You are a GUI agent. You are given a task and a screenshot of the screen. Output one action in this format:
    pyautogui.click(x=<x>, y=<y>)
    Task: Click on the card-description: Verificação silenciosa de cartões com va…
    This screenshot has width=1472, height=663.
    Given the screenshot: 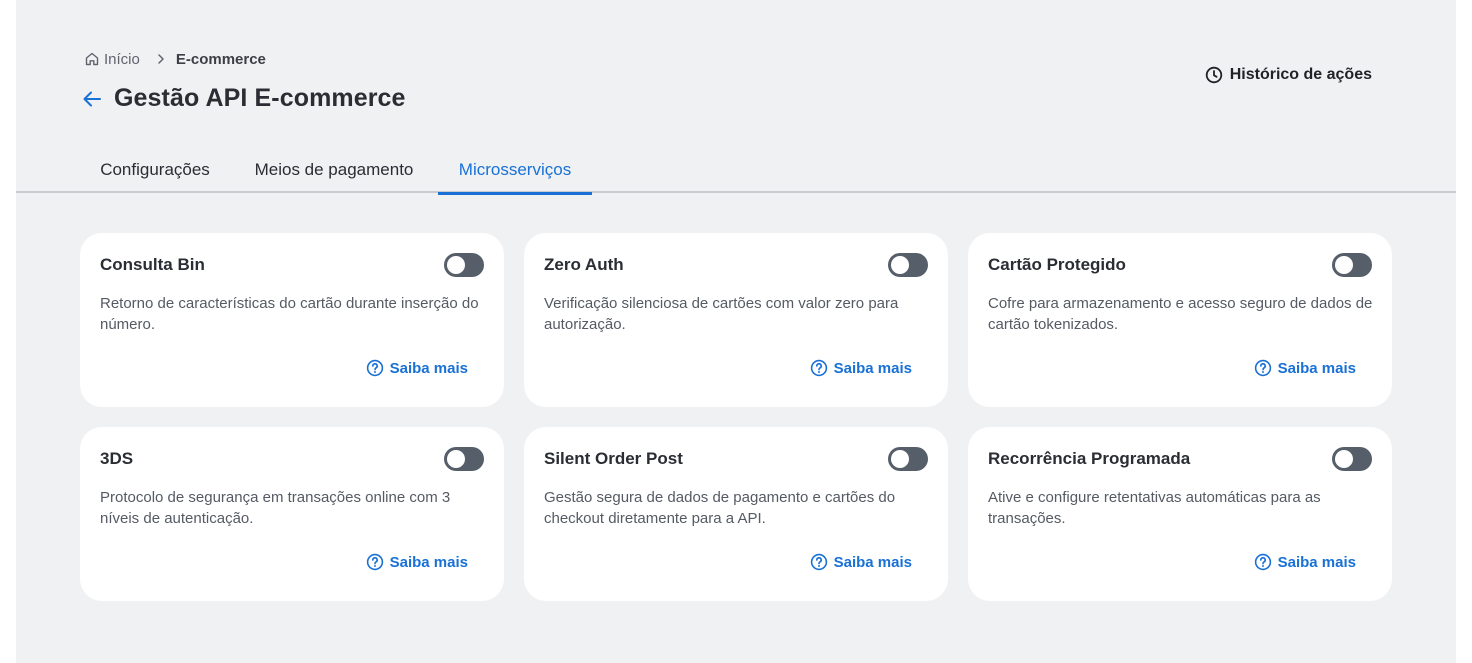 What is the action you would take?
    pyautogui.click(x=721, y=314)
    